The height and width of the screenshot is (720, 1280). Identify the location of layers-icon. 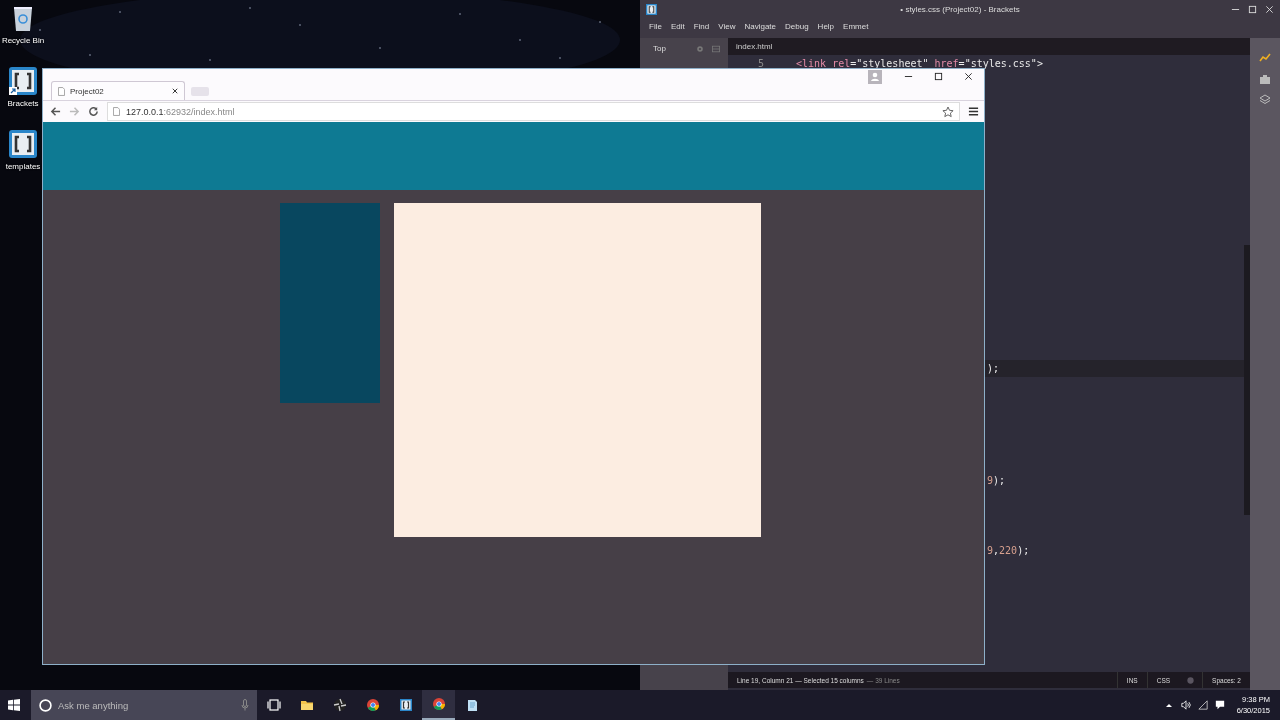
(1265, 100).